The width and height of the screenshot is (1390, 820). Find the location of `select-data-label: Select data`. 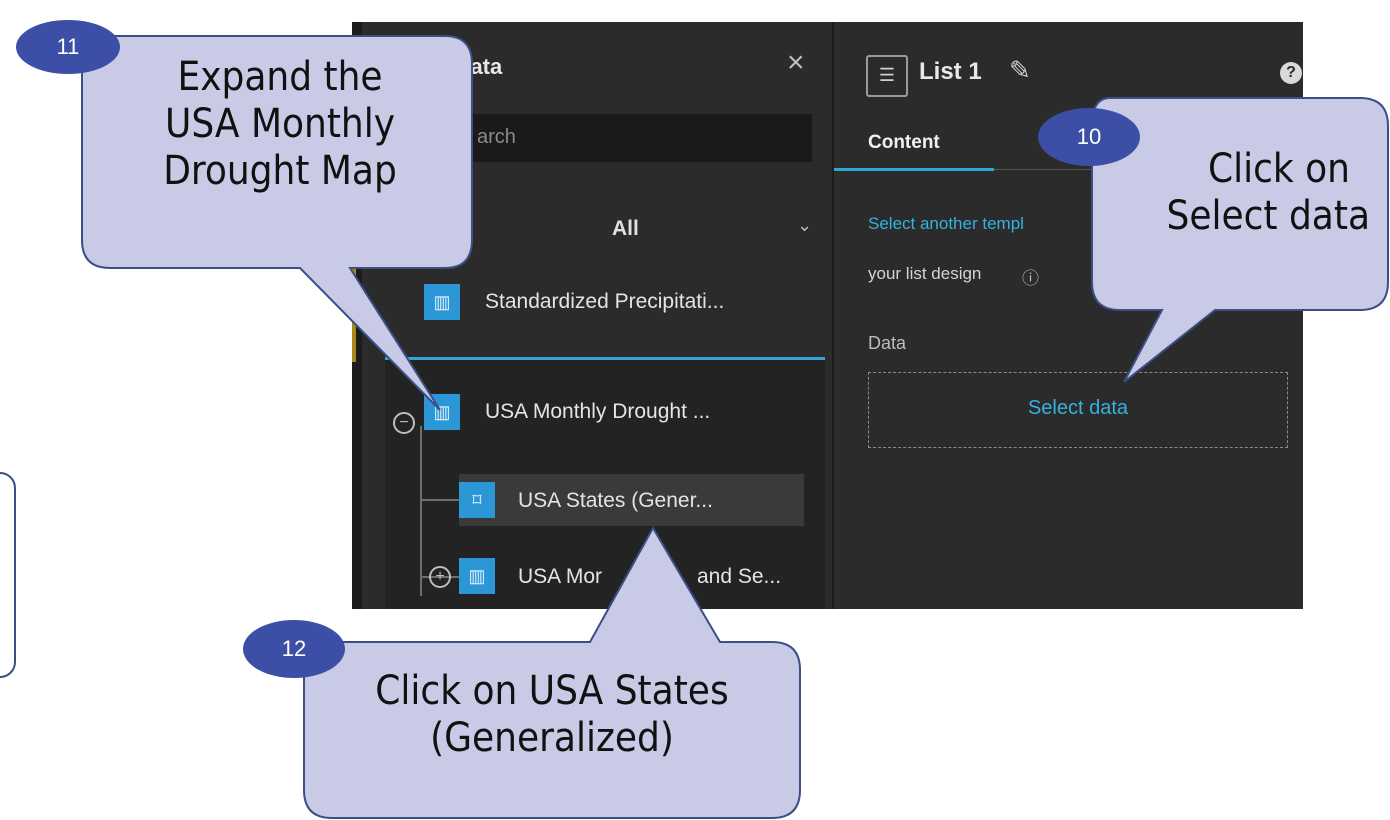

select-data-label: Select data is located at coordinates (1078, 408).